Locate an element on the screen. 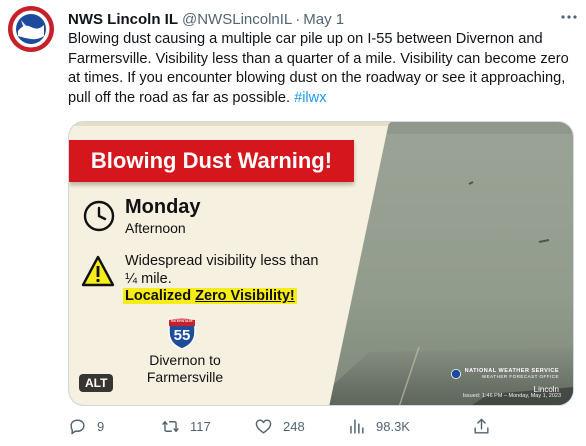 The height and width of the screenshot is (446, 586). nws-small-logo-icon is located at coordinates (455, 373).